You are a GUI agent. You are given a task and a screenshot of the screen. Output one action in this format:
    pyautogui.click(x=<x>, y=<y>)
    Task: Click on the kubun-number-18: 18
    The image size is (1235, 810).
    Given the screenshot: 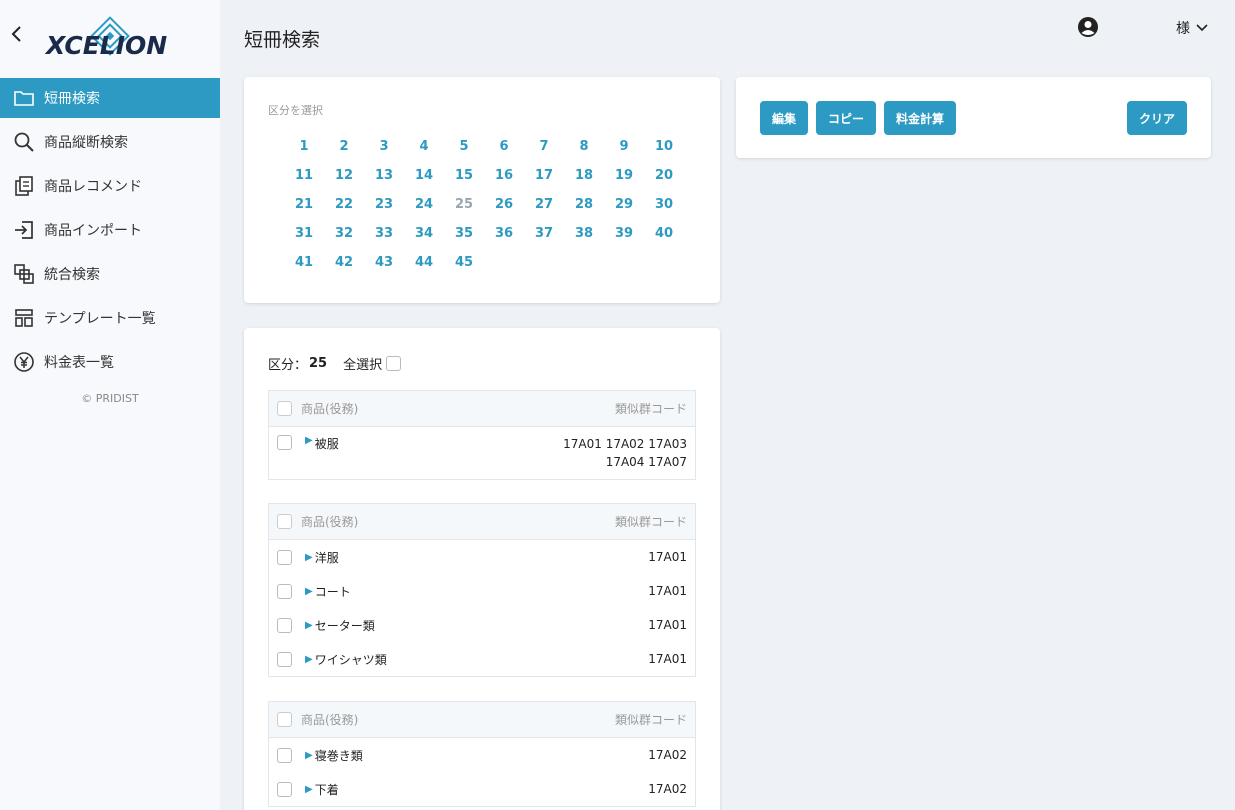 What is the action you would take?
    pyautogui.click(x=584, y=177)
    